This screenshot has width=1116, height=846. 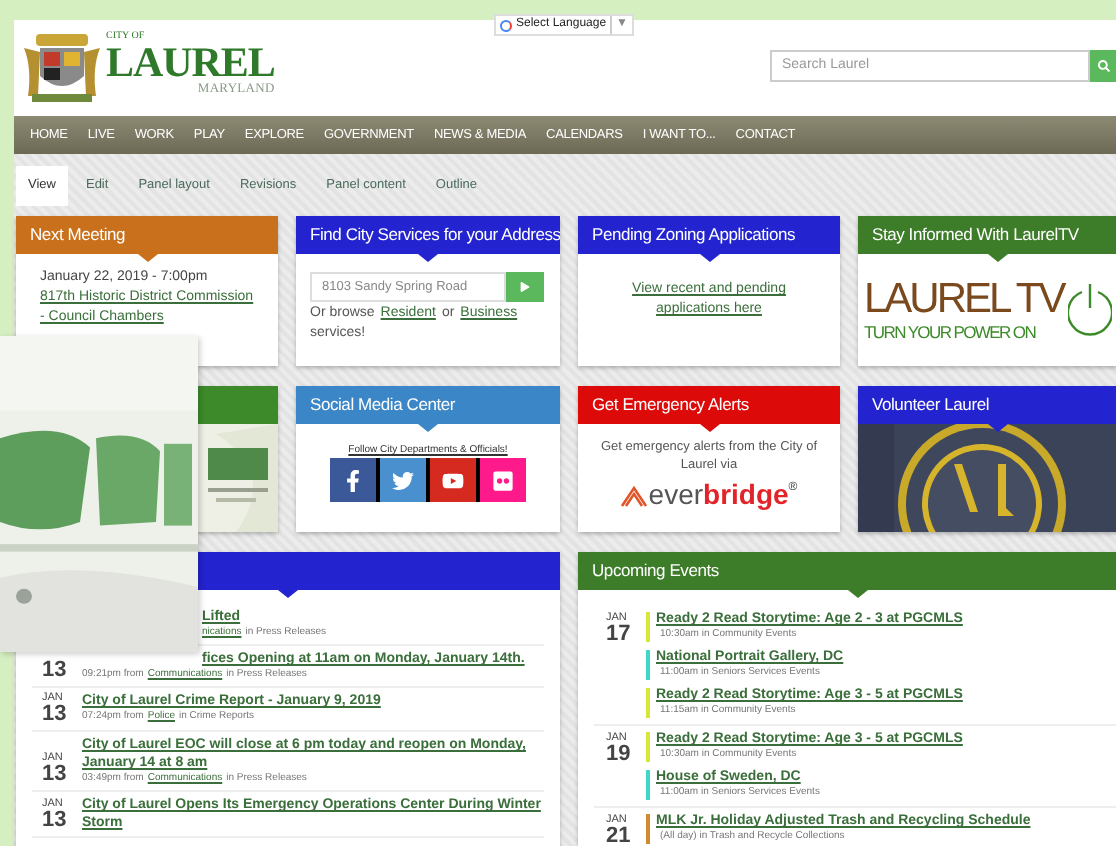 I want to click on panel-title: Volunteer Laurel, so click(x=931, y=405).